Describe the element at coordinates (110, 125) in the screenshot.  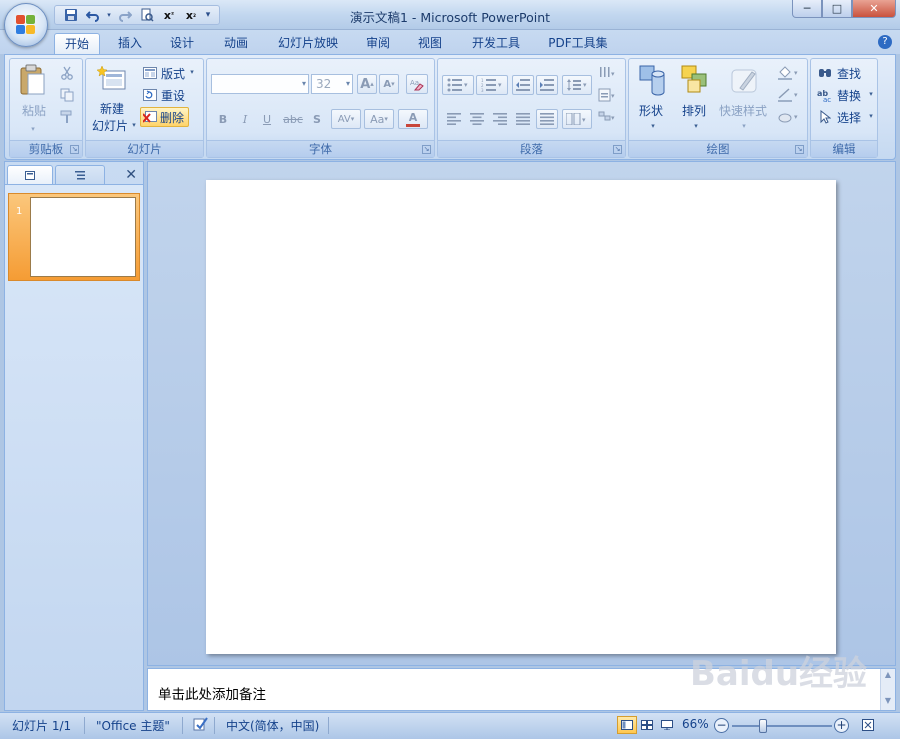
I see `new-slide-button: 幻灯片` at that location.